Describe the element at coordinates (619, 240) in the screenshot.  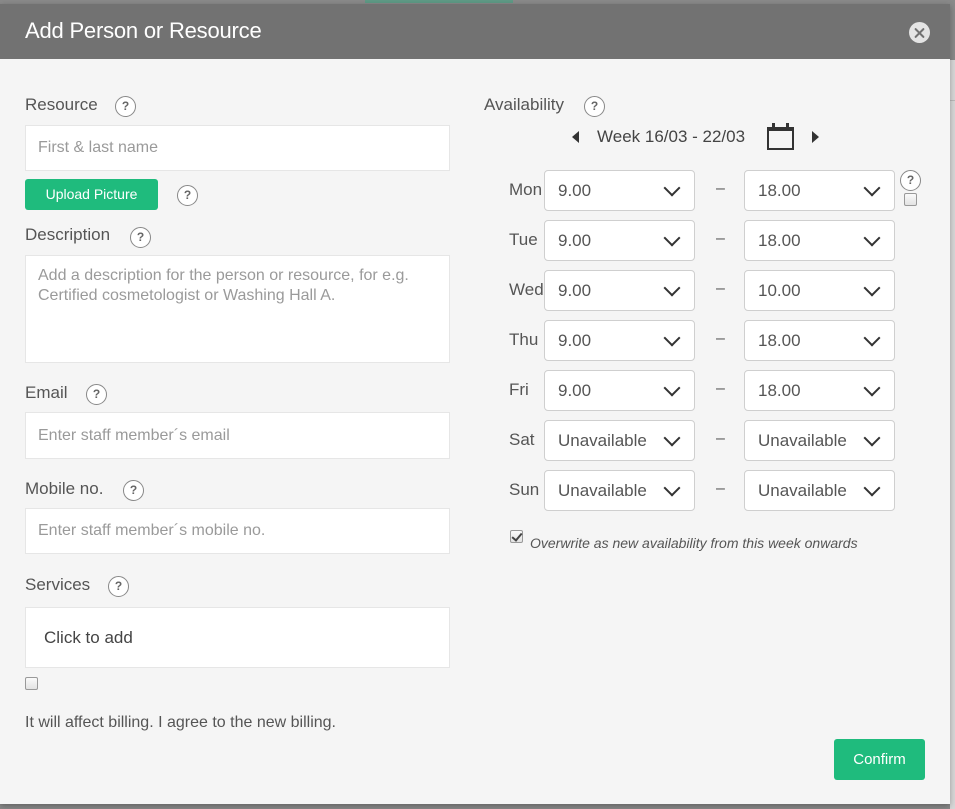
I see `tue-from-select: 9.00` at that location.